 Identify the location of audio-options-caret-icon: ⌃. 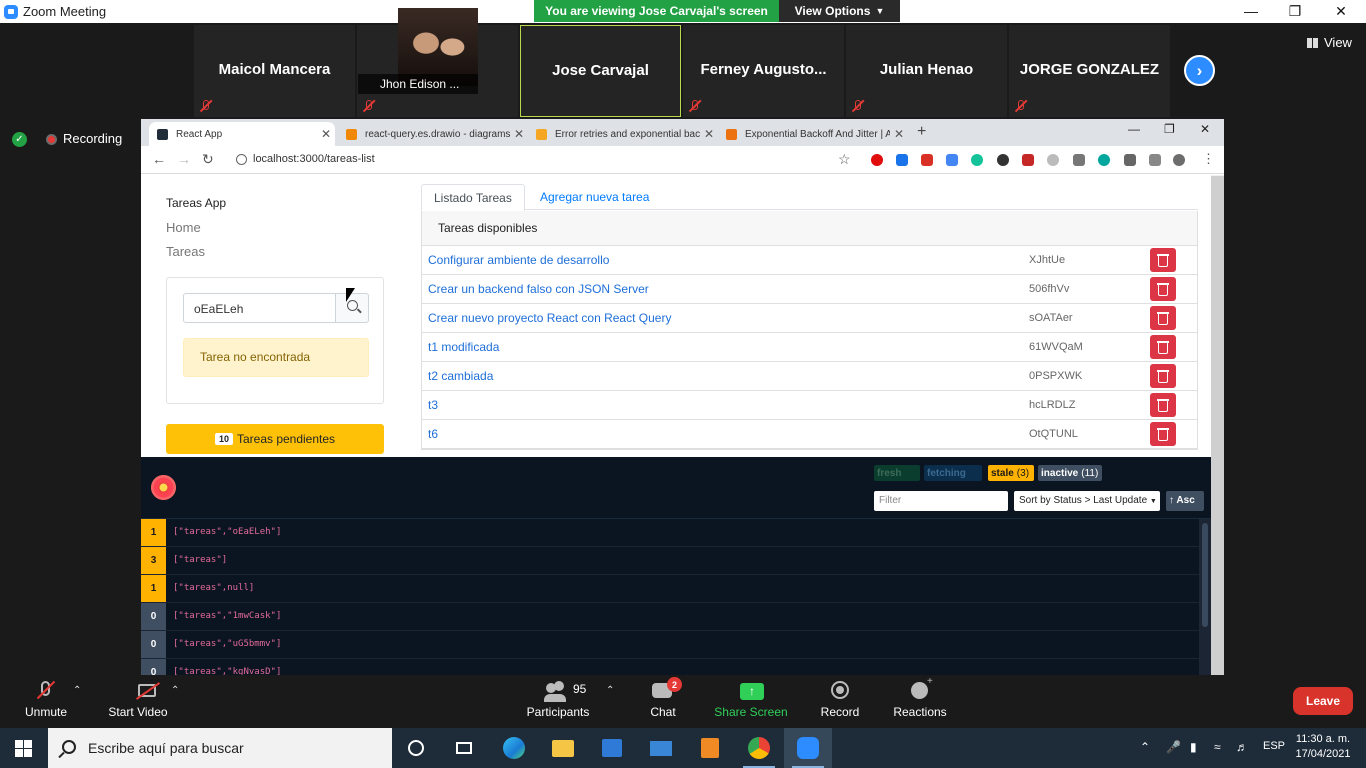
(77, 690).